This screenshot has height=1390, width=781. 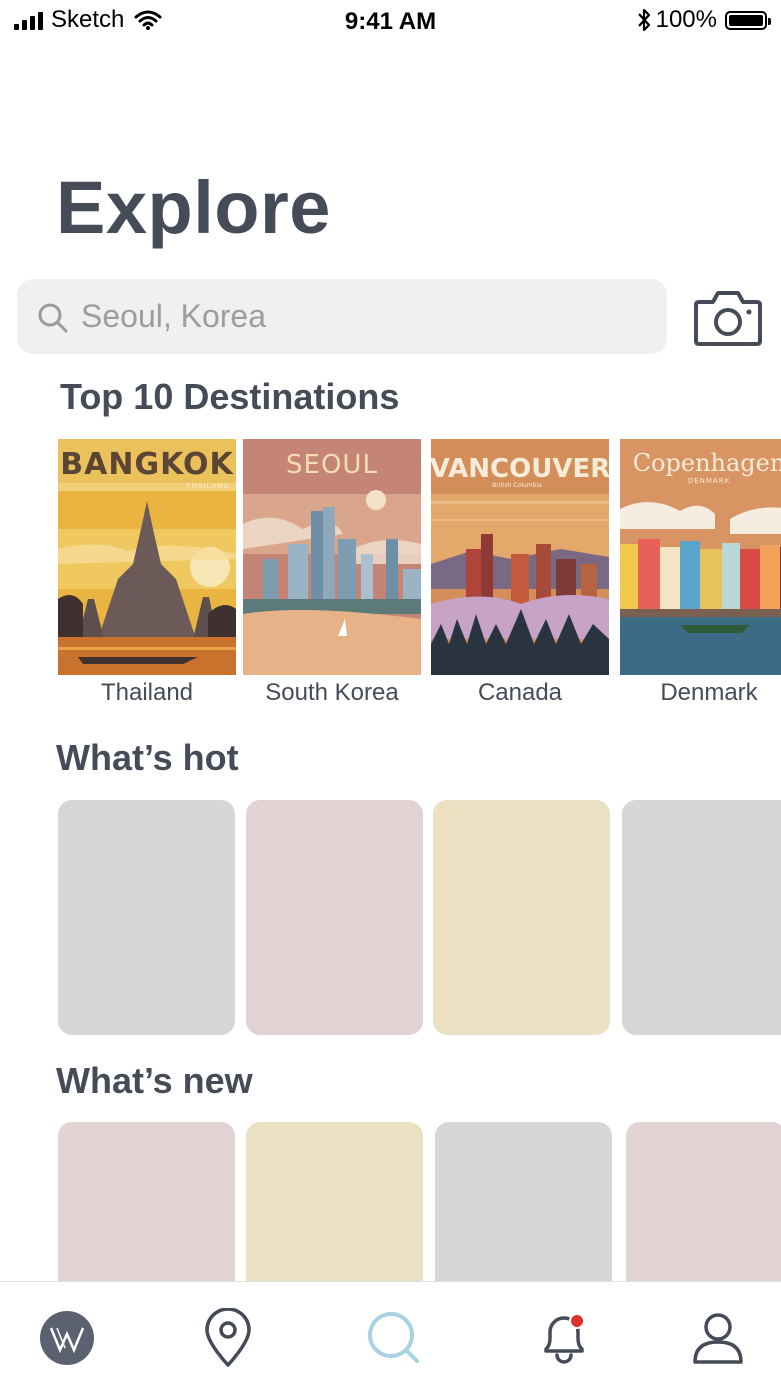 What do you see at coordinates (147, 464) in the screenshot?
I see `poster-title: BANGKOK` at bounding box center [147, 464].